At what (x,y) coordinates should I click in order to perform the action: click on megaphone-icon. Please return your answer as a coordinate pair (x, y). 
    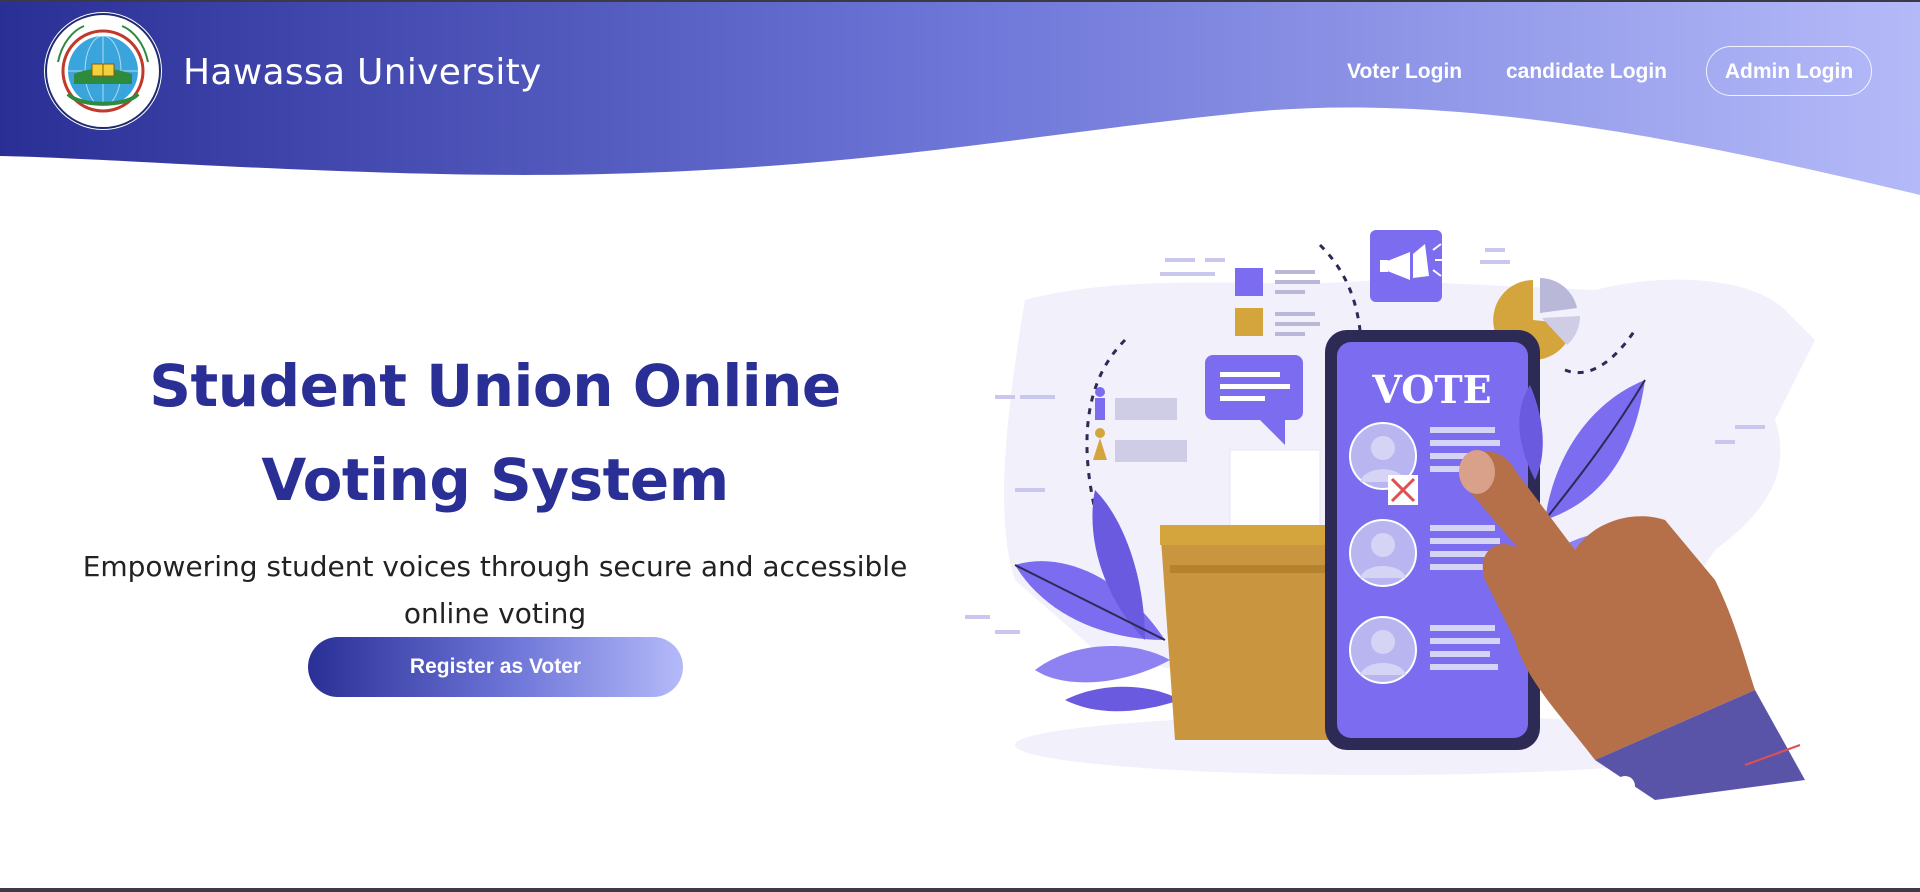
    Looking at the image, I should click on (1407, 266).